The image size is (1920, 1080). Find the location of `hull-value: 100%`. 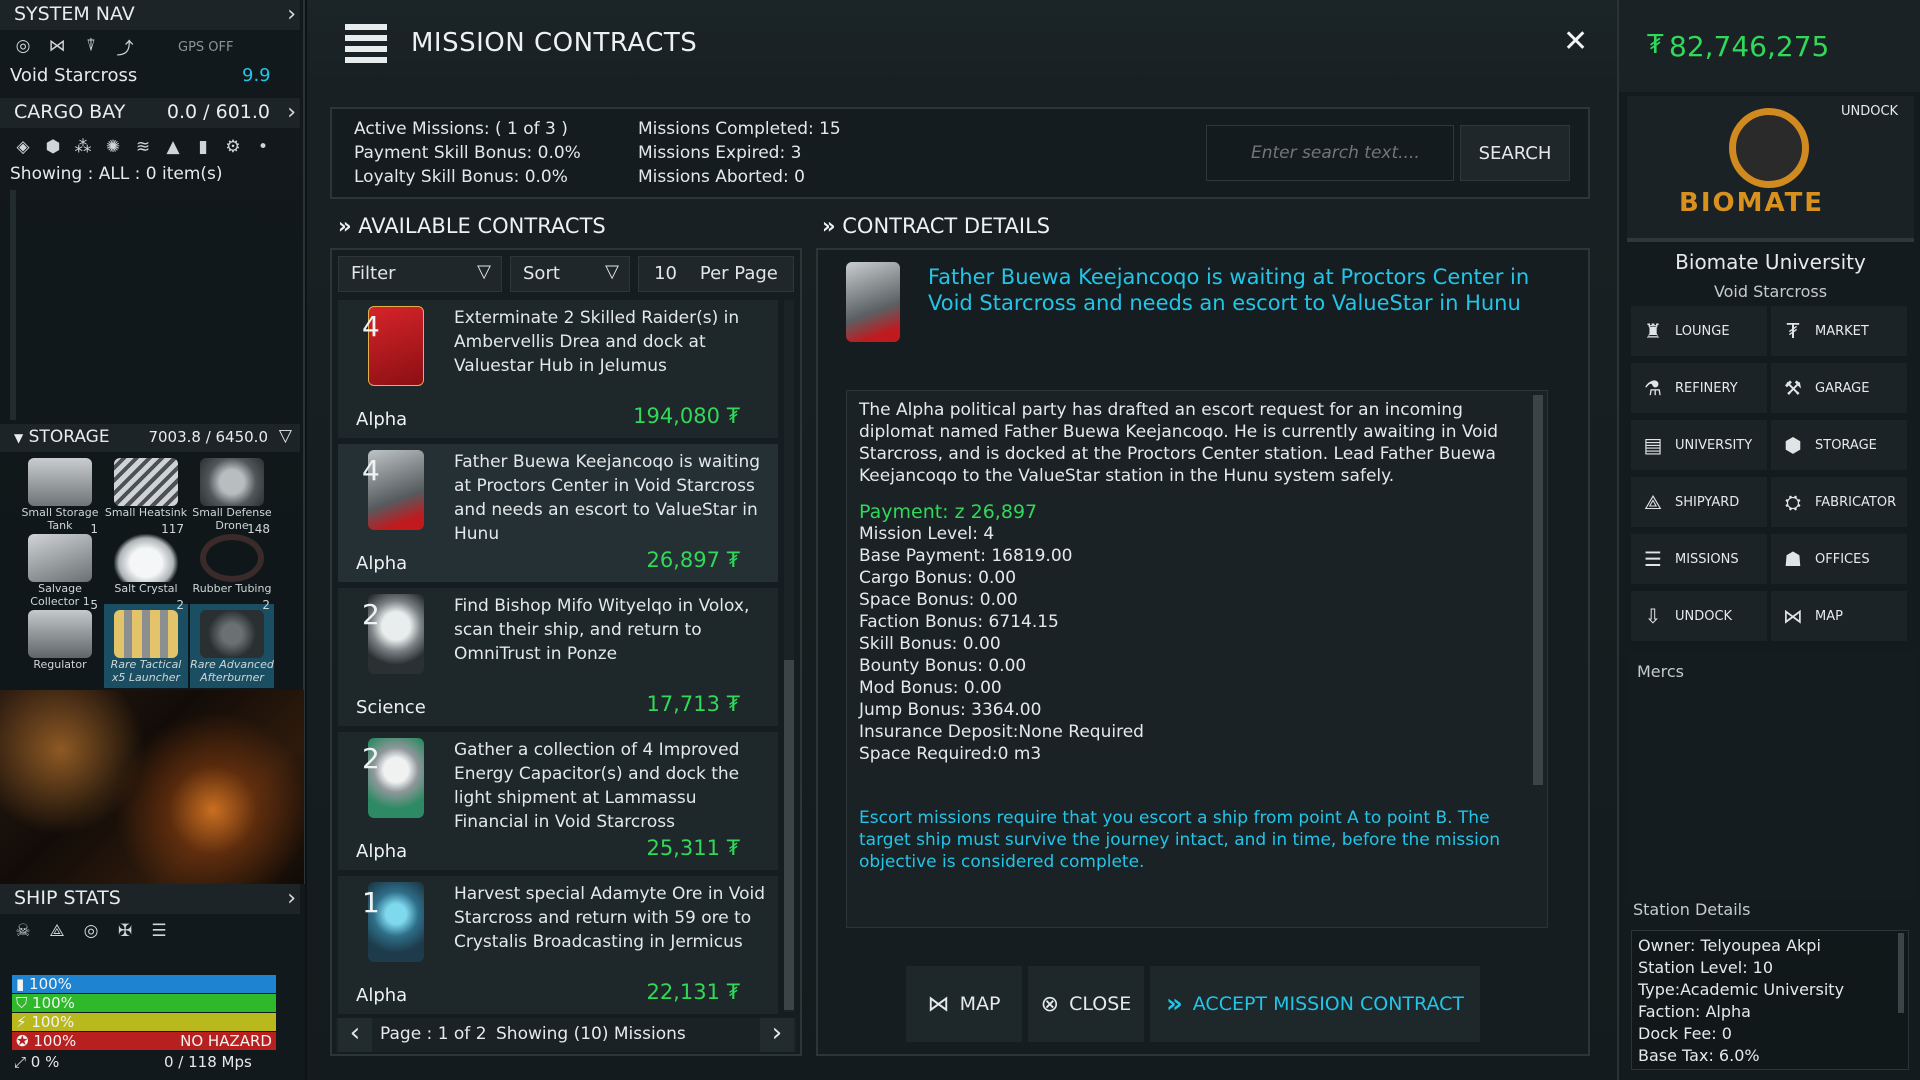

hull-value: 100% is located at coordinates (55, 1041).